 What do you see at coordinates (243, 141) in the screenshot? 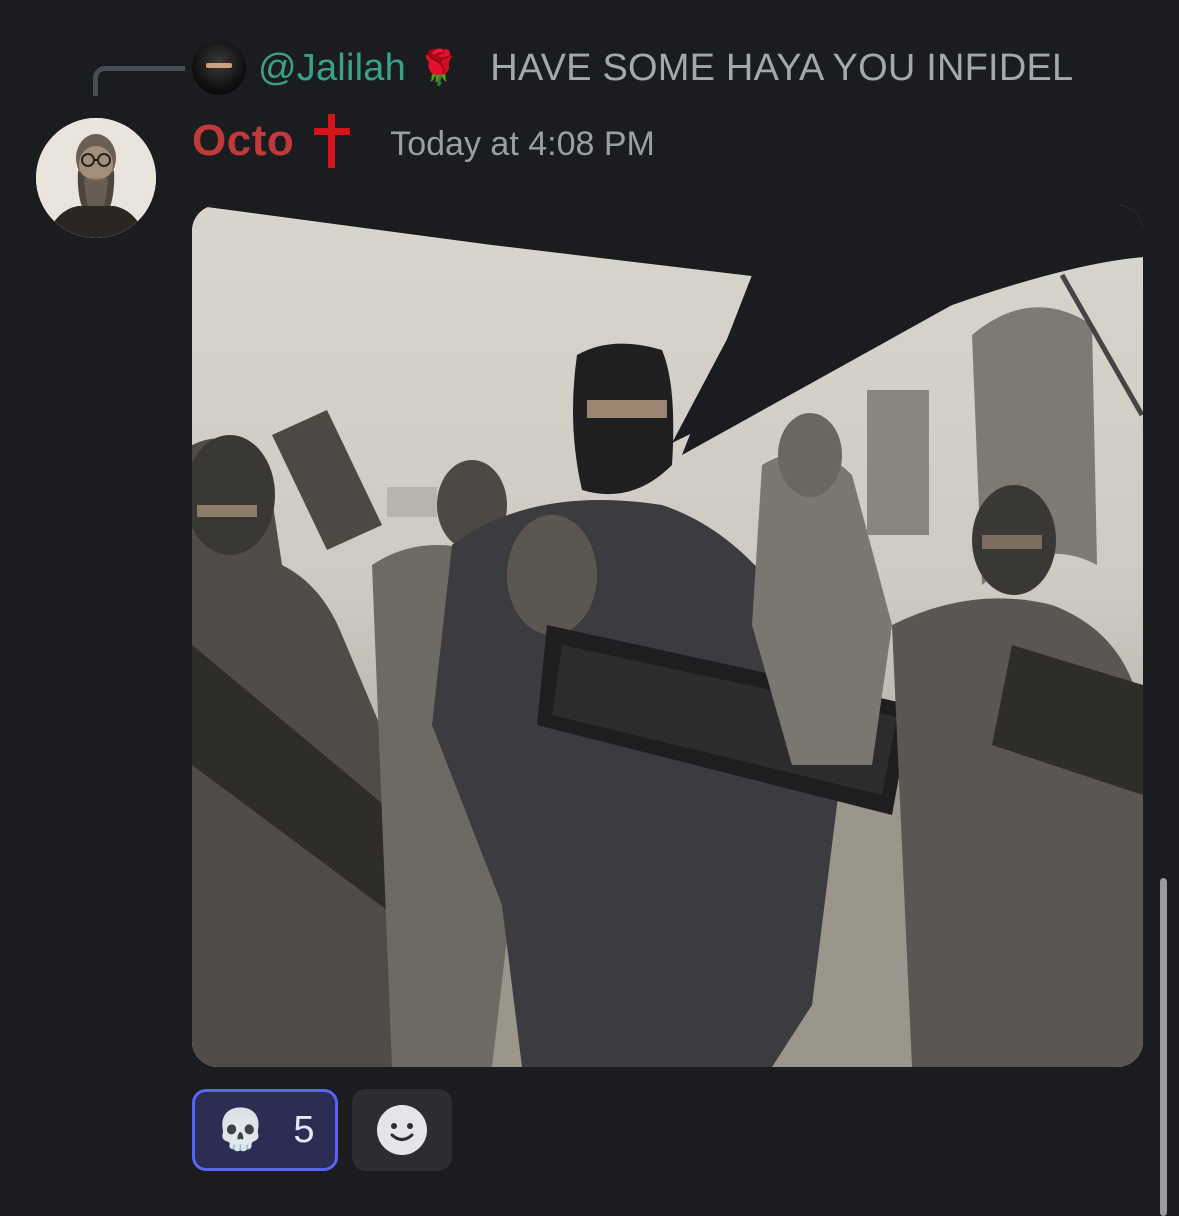
I see `author-name: Octo` at bounding box center [243, 141].